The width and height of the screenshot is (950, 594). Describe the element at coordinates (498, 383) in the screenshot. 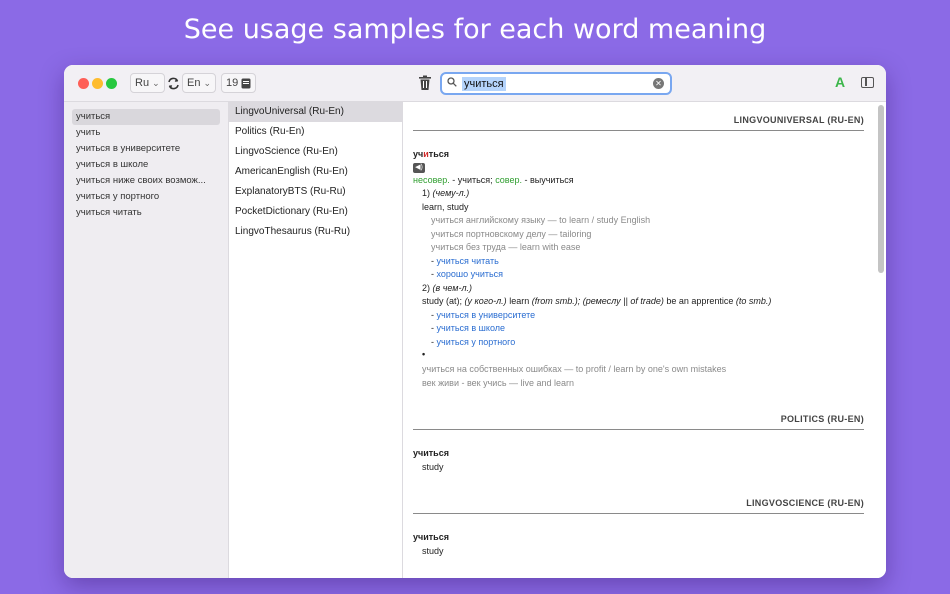

I see `idiom: век живи - век учись — live and learn` at that location.